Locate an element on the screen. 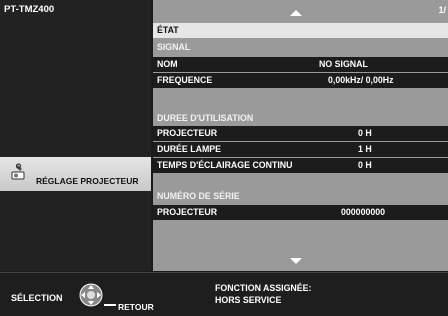 The image size is (448, 316). model-name: PT-TMZ400 is located at coordinates (29, 9).